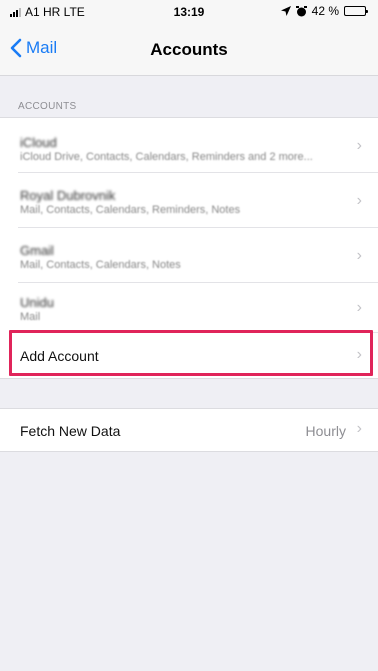 The image size is (378, 671). I want to click on add-account-button: Add Account ›, so click(189, 356).